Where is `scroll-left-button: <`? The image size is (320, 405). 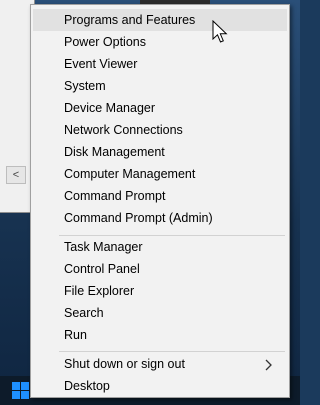
scroll-left-button: < is located at coordinates (16, 175).